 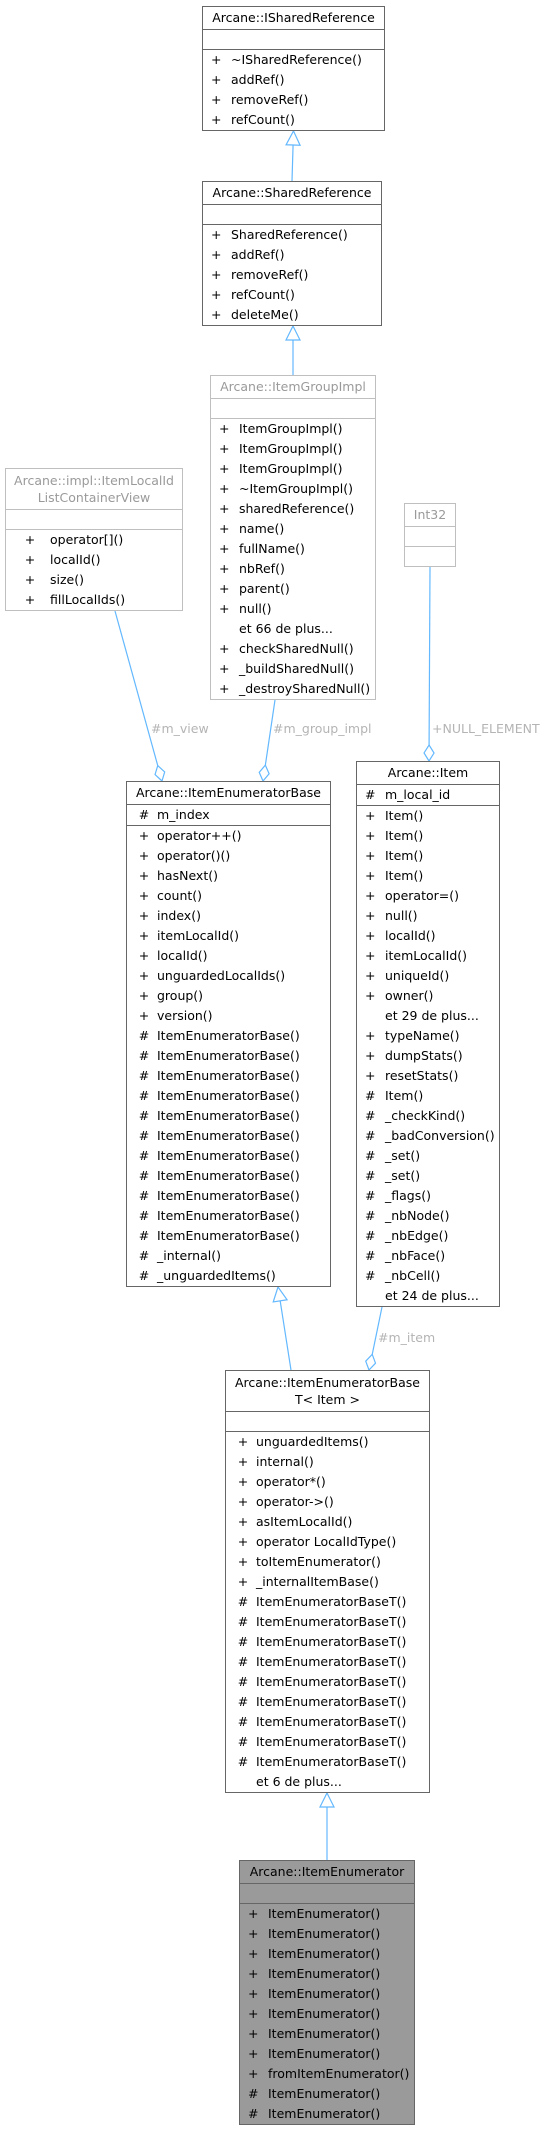 I want to click on method-row: + dumpStats(), so click(x=428, y=1056).